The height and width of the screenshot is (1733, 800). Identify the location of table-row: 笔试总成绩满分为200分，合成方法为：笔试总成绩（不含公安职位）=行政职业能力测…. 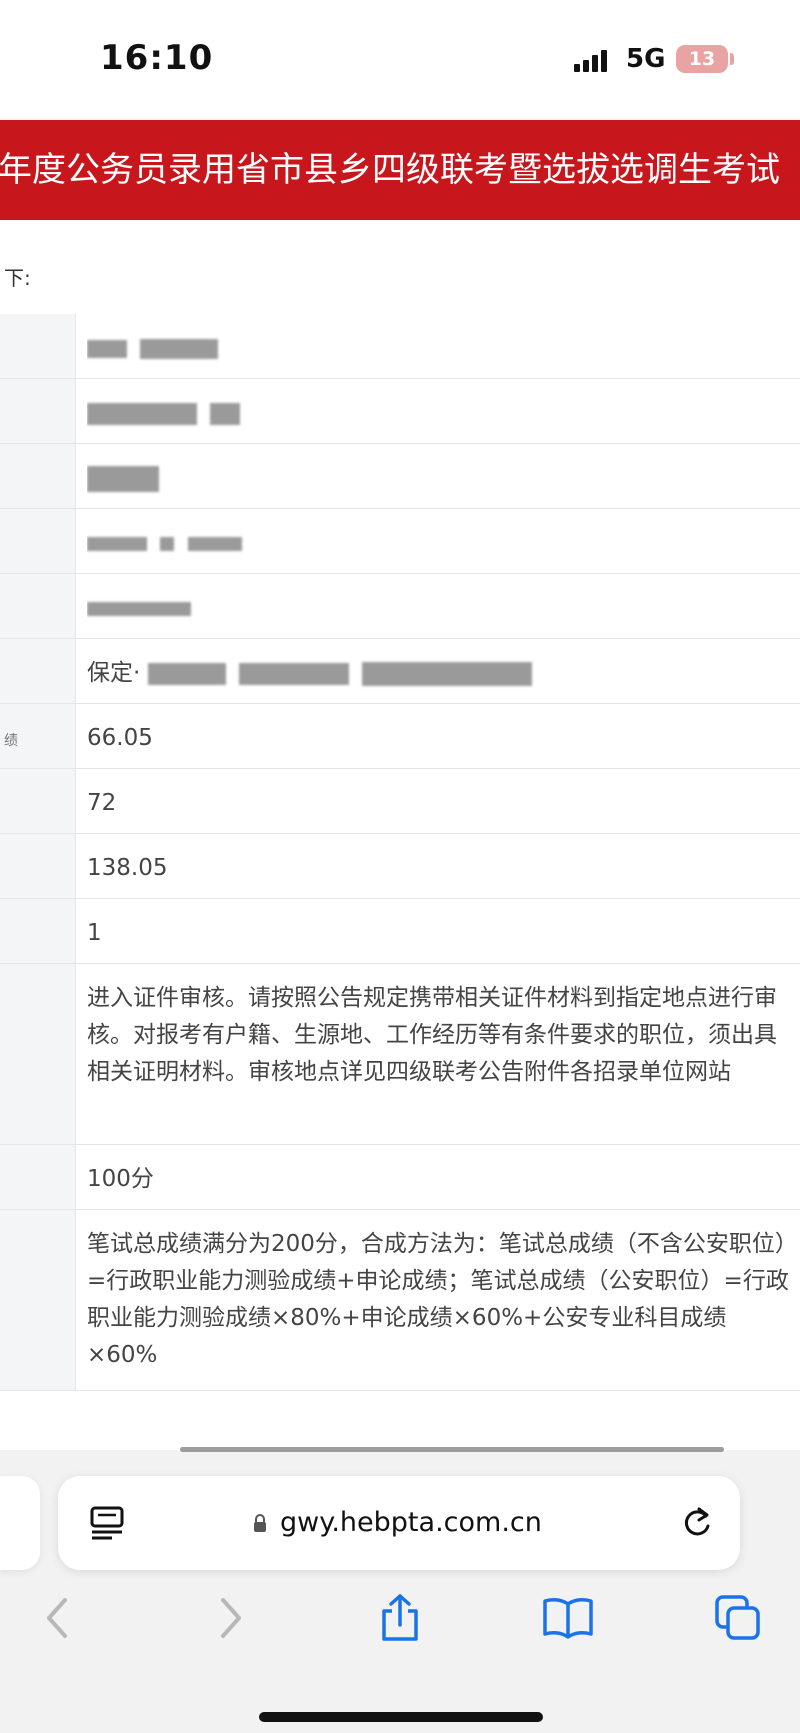
(400, 1300).